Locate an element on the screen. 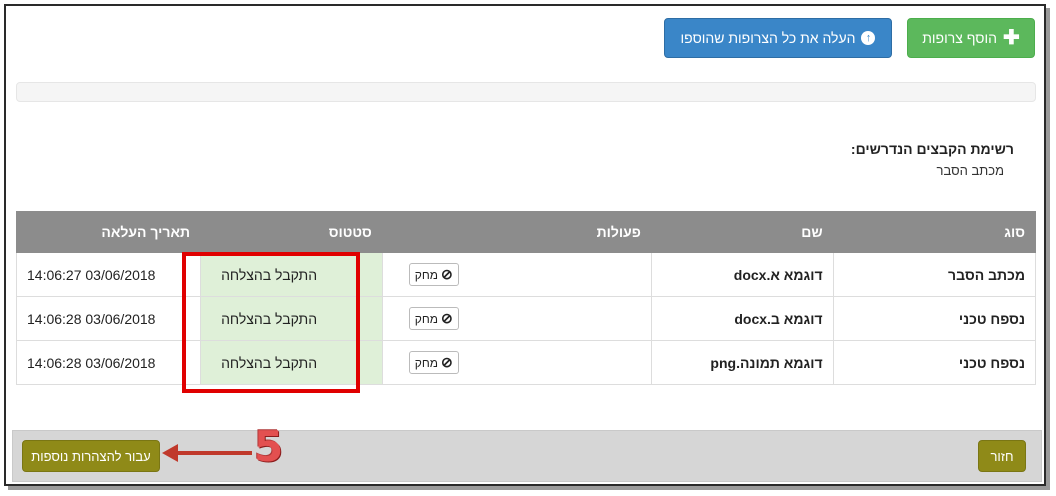 The width and height of the screenshot is (1056, 496). upload-all-label: העלה את כל הצרופות שהוספו is located at coordinates (768, 38).